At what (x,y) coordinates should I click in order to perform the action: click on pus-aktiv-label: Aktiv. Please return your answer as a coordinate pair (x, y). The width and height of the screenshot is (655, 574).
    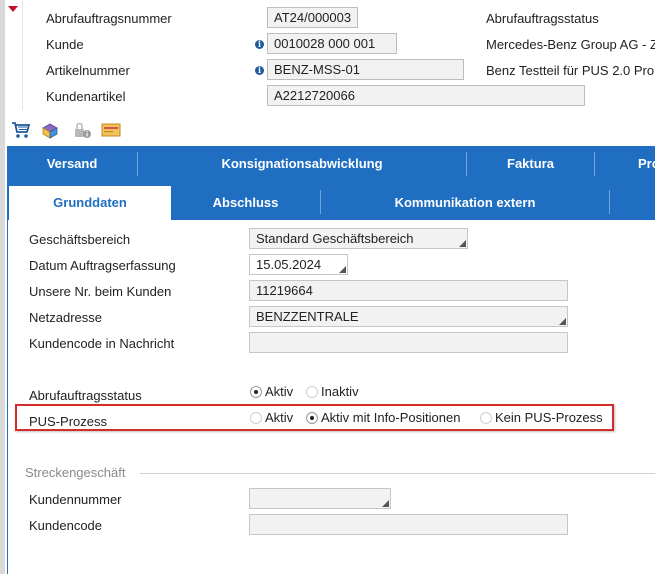
    Looking at the image, I should click on (279, 417).